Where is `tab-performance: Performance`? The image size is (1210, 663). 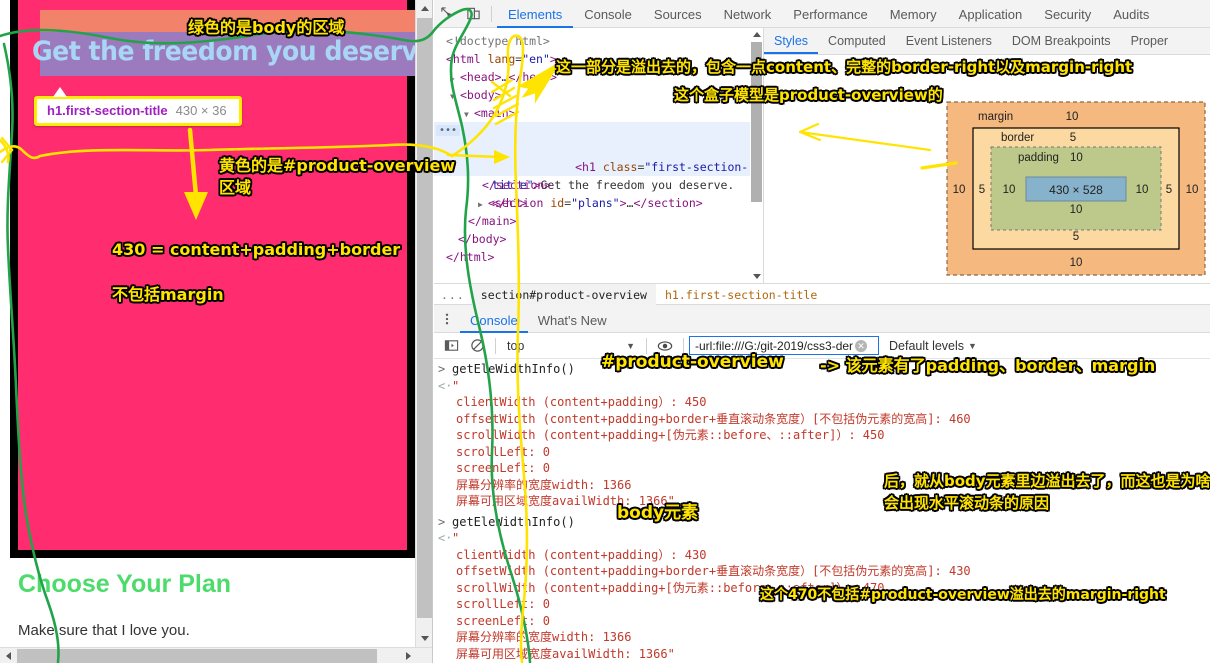 tab-performance: Performance is located at coordinates (830, 14).